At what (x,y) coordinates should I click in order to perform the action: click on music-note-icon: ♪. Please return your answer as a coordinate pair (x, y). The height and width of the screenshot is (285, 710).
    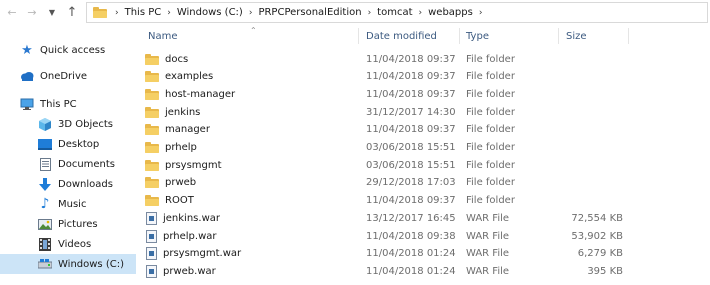
    Looking at the image, I should click on (45, 204).